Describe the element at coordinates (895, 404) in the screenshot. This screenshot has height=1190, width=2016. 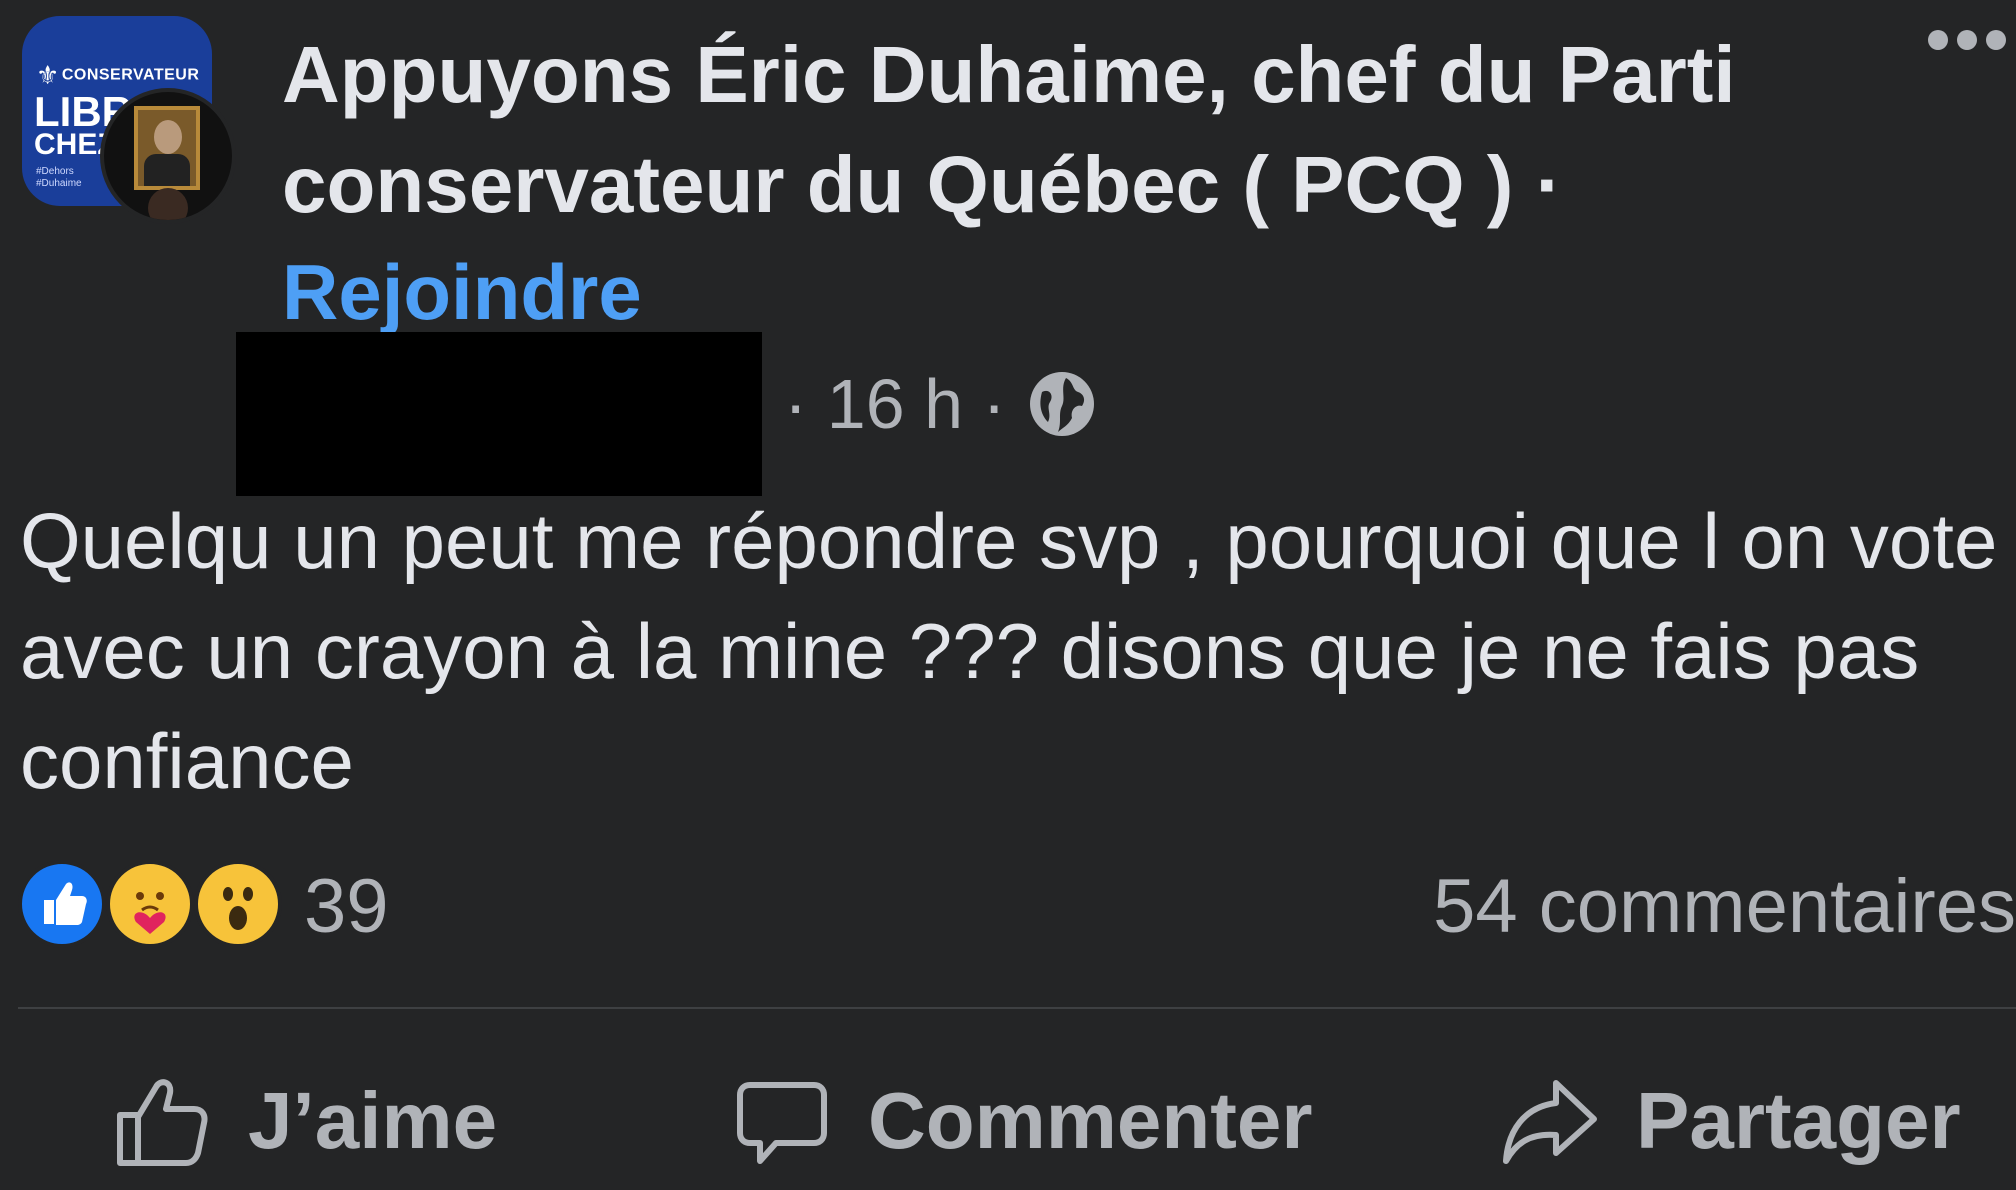
I see `post-timestamp: · 16 h ·` at that location.